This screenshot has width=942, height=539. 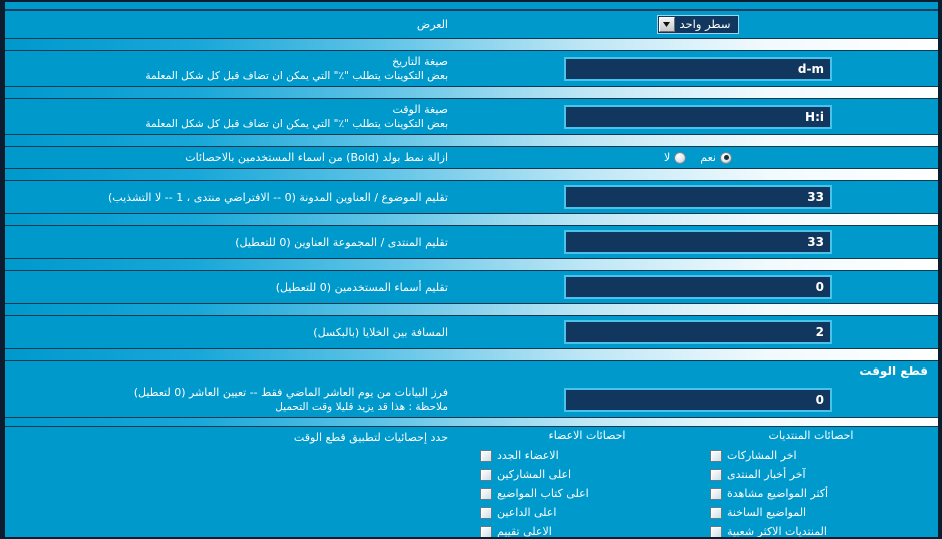 I want to click on row-display: سطر واحد العرض, so click(x=471, y=24).